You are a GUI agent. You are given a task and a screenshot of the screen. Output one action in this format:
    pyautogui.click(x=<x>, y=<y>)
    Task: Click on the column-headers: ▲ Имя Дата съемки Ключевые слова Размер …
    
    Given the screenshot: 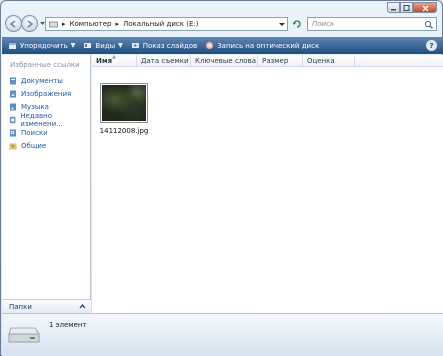 What is the action you would take?
    pyautogui.click(x=267, y=60)
    